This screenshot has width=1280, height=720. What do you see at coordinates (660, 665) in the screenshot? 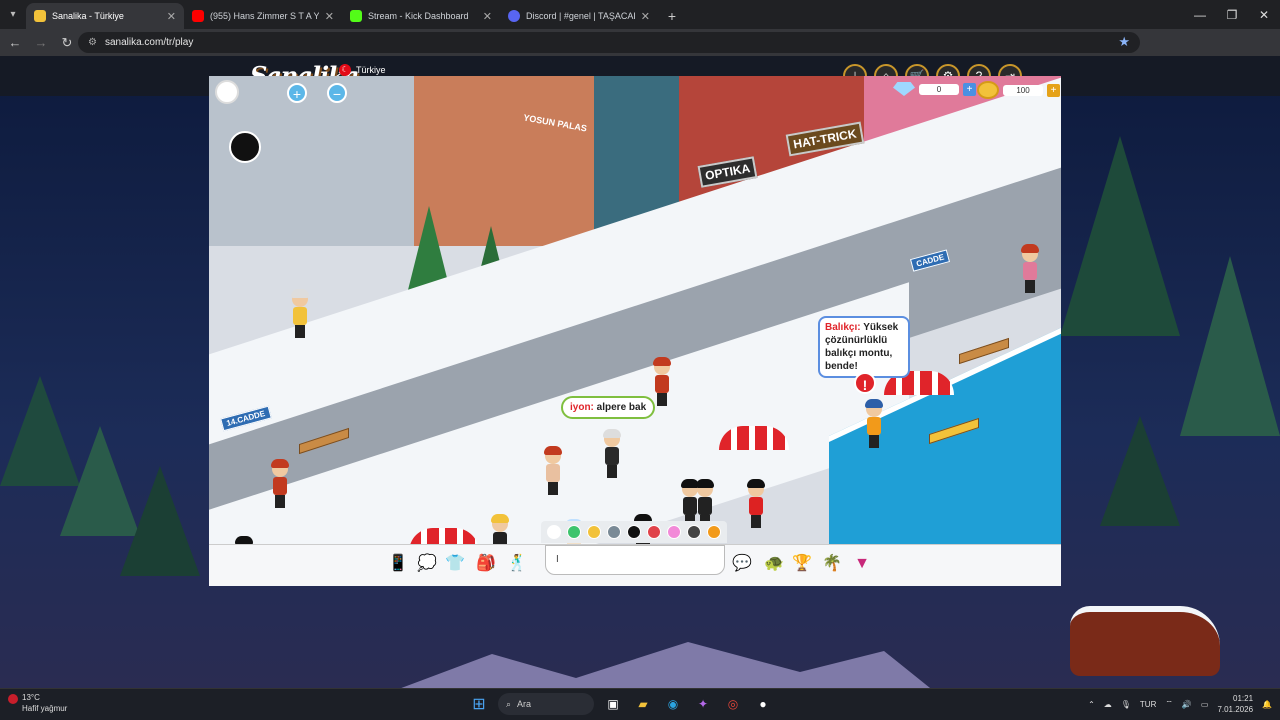
I see `mountain-decoration` at bounding box center [660, 665].